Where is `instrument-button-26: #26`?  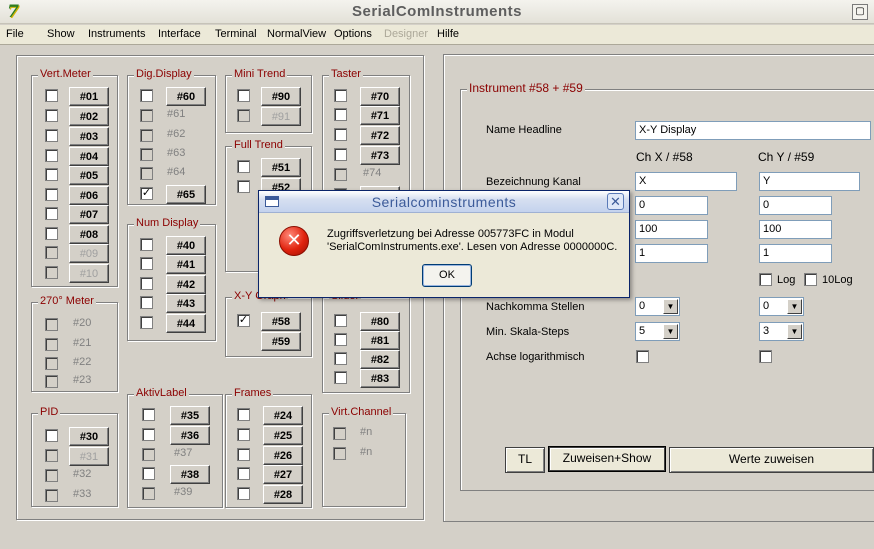 instrument-button-26: #26 is located at coordinates (283, 455).